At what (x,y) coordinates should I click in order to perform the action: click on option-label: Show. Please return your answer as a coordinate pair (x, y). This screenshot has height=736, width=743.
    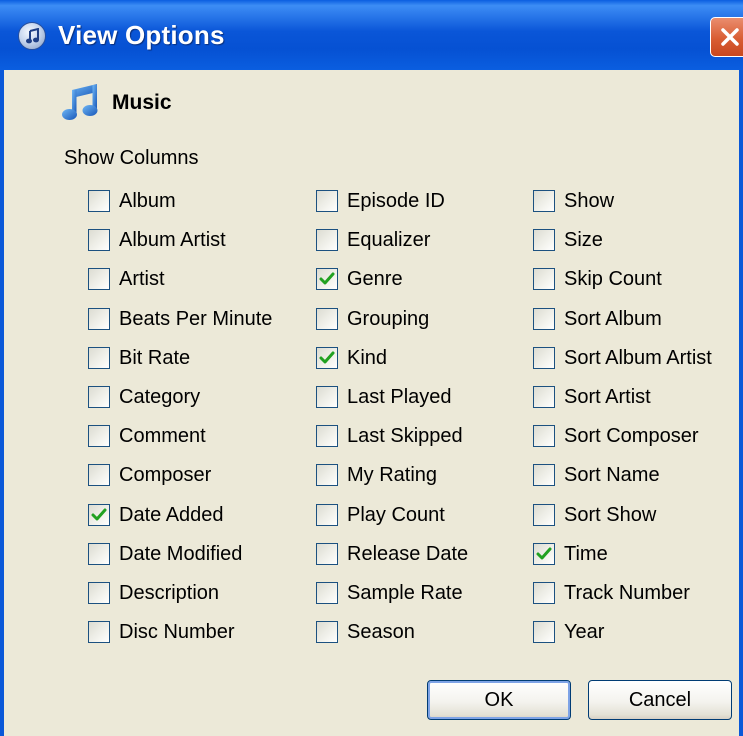
    Looking at the image, I should click on (589, 201).